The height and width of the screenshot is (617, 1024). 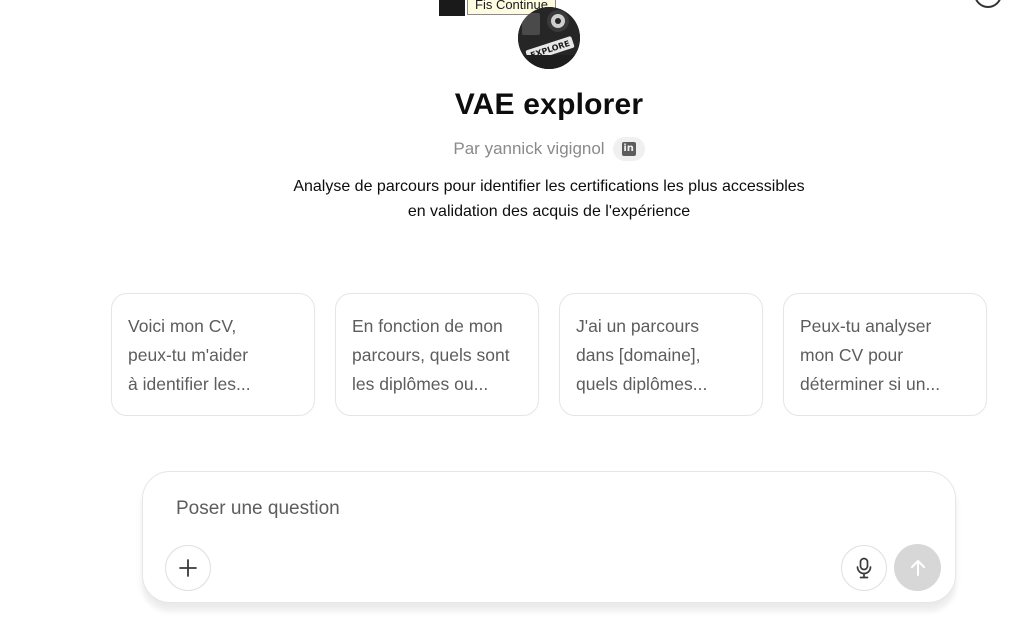 I want to click on prompt-input: Poser une question, so click(x=258, y=509).